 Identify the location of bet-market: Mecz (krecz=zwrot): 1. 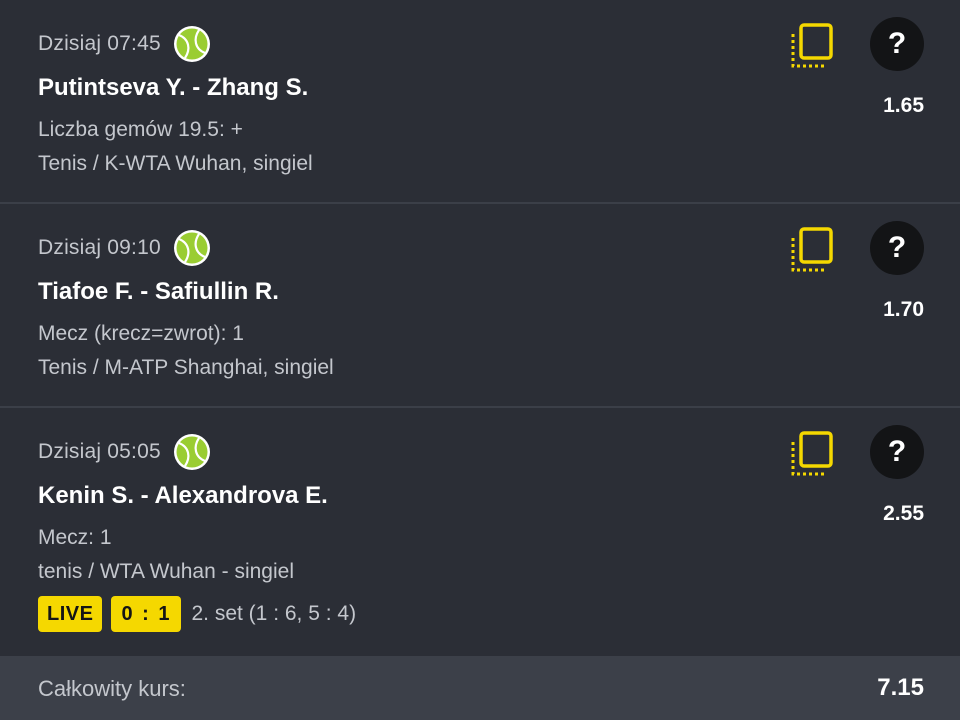
(141, 333).